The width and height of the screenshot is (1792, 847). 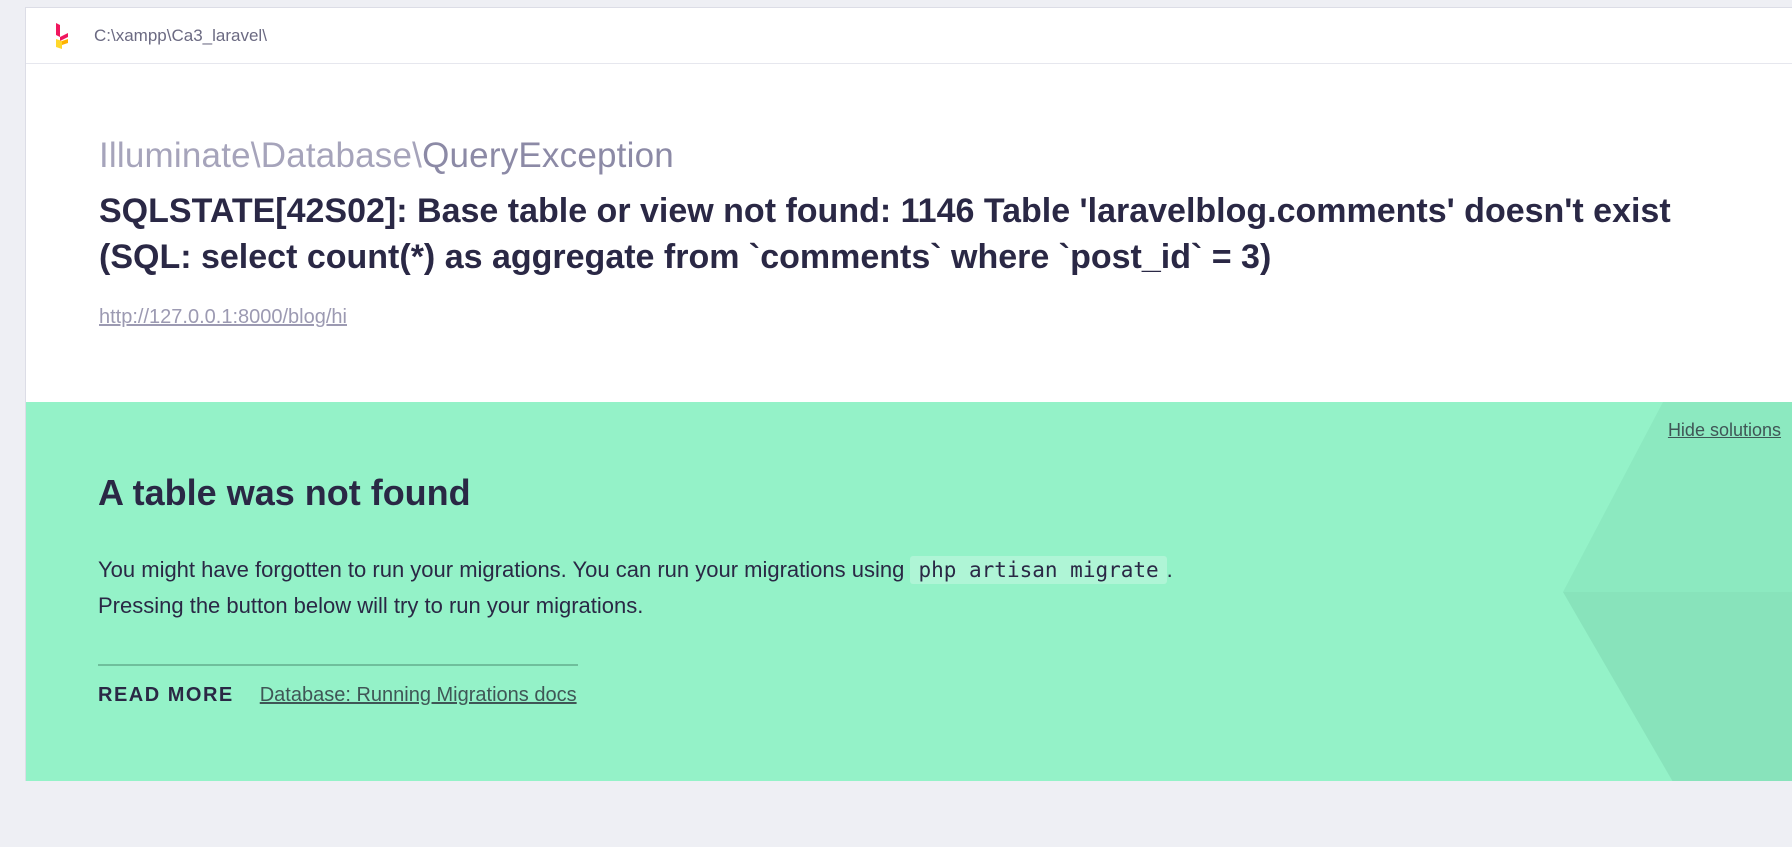 What do you see at coordinates (909, 36) in the screenshot?
I see `top-bar: C:\xampp\Ca3_laravel\` at bounding box center [909, 36].